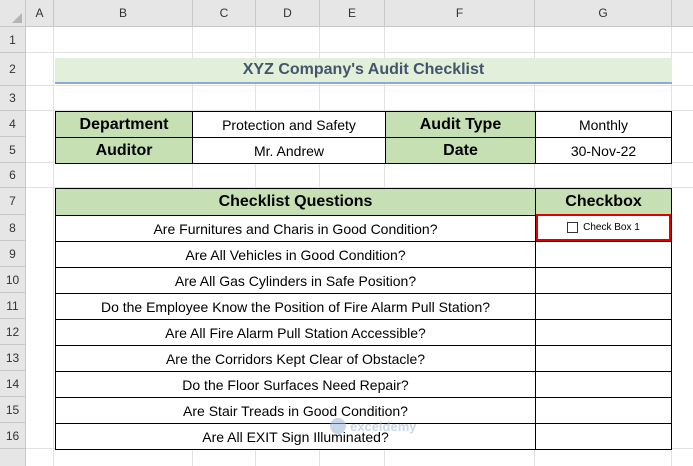 This screenshot has width=693, height=466. What do you see at coordinates (363, 71) in the screenshot?
I see `checklist-title: XYZ Company's Audit Checklist` at bounding box center [363, 71].